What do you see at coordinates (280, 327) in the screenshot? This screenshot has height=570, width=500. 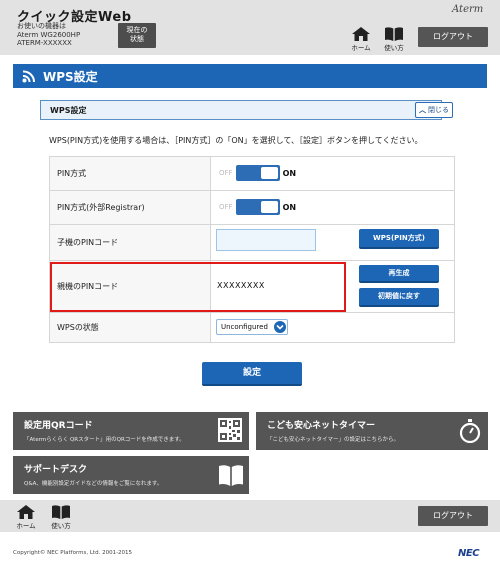 I see `chevron-down-icon` at bounding box center [280, 327].